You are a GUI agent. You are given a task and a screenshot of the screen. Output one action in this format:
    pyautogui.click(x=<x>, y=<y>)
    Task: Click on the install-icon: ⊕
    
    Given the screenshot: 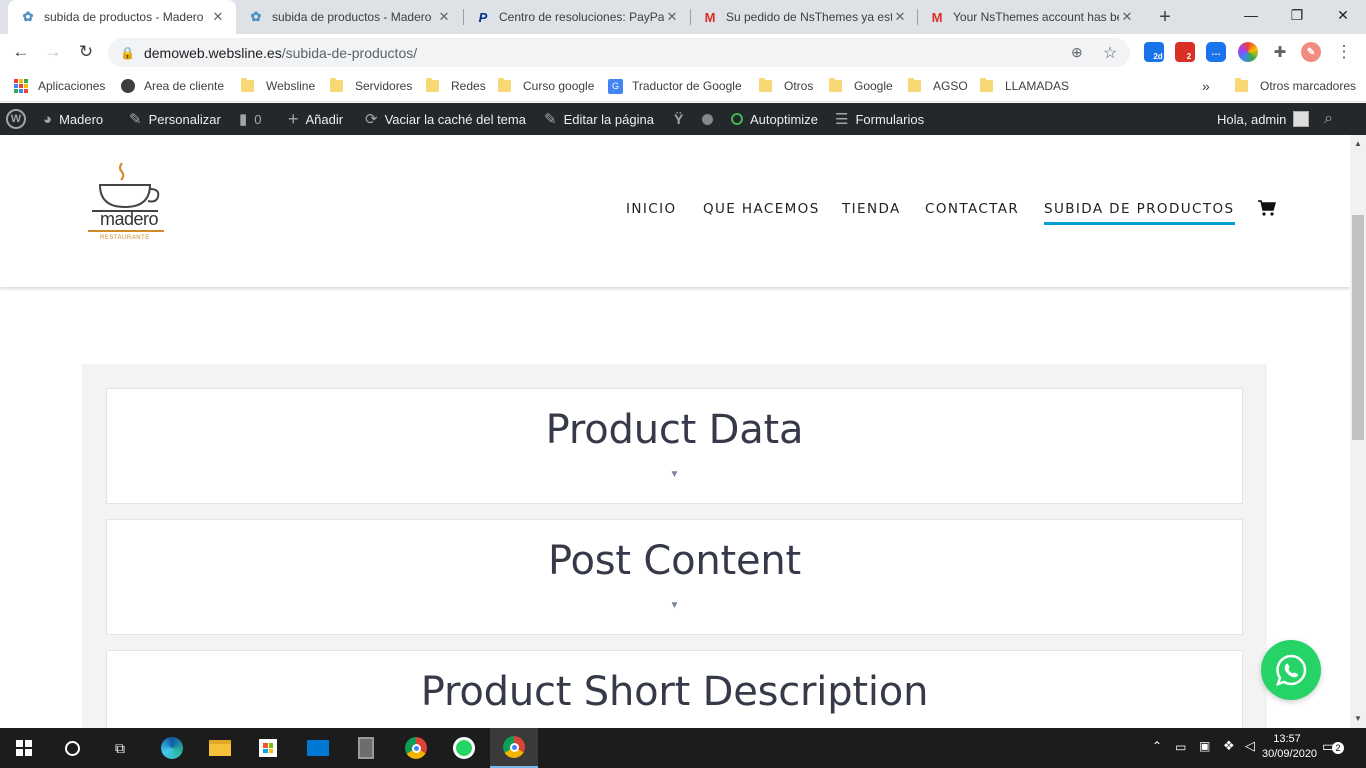 What is the action you would take?
    pyautogui.click(x=1077, y=52)
    